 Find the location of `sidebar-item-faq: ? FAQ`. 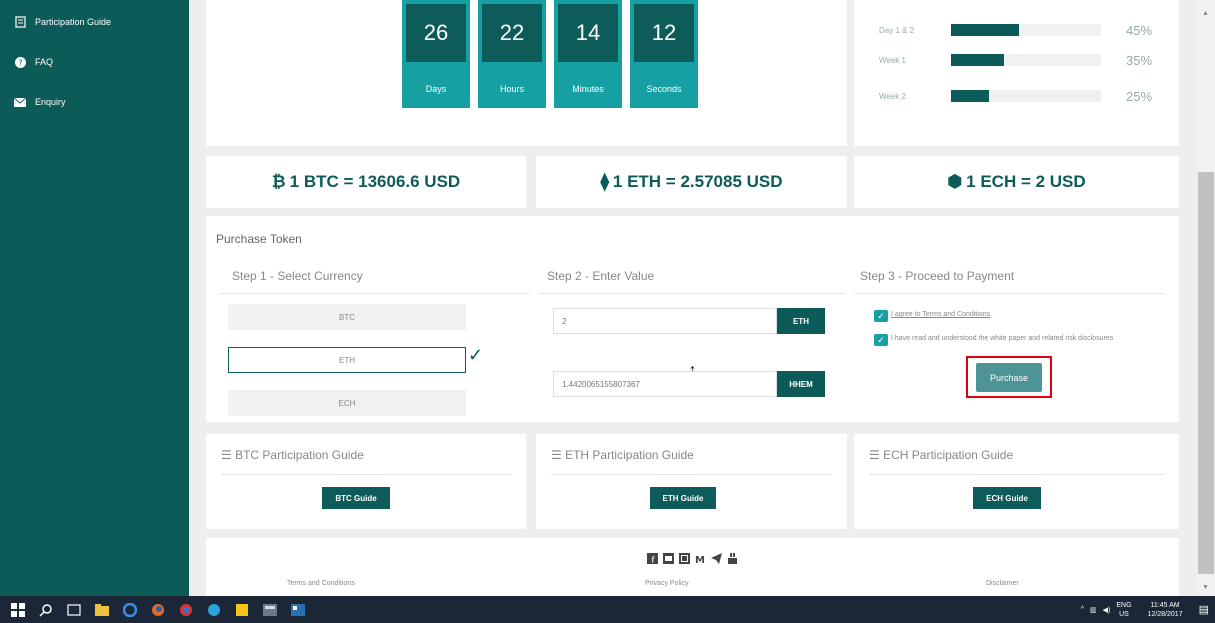

sidebar-item-faq: ? FAQ is located at coordinates (94, 62).